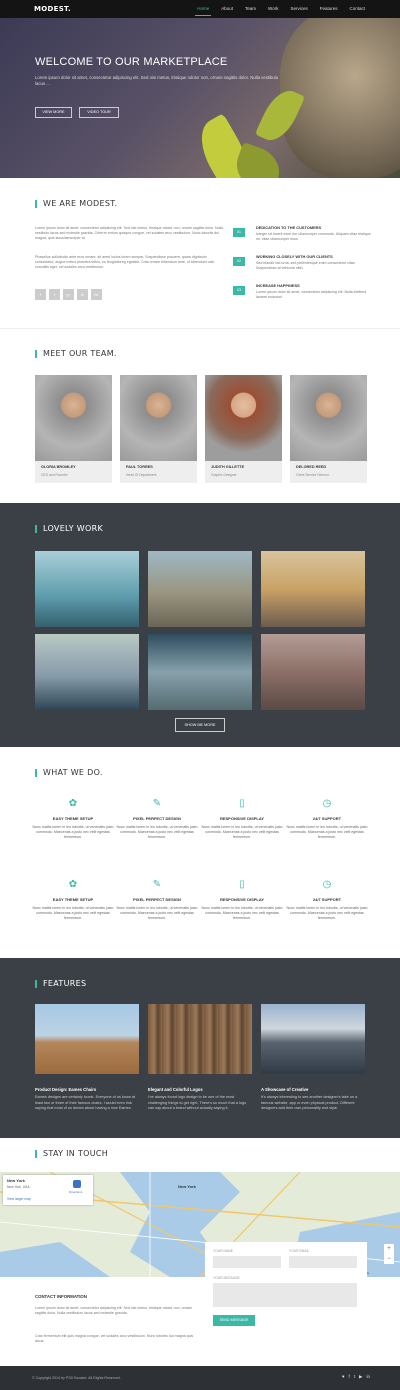 The image size is (400, 1390). I want to click on send-message-button: SEND MESSAGE, so click(234, 1320).